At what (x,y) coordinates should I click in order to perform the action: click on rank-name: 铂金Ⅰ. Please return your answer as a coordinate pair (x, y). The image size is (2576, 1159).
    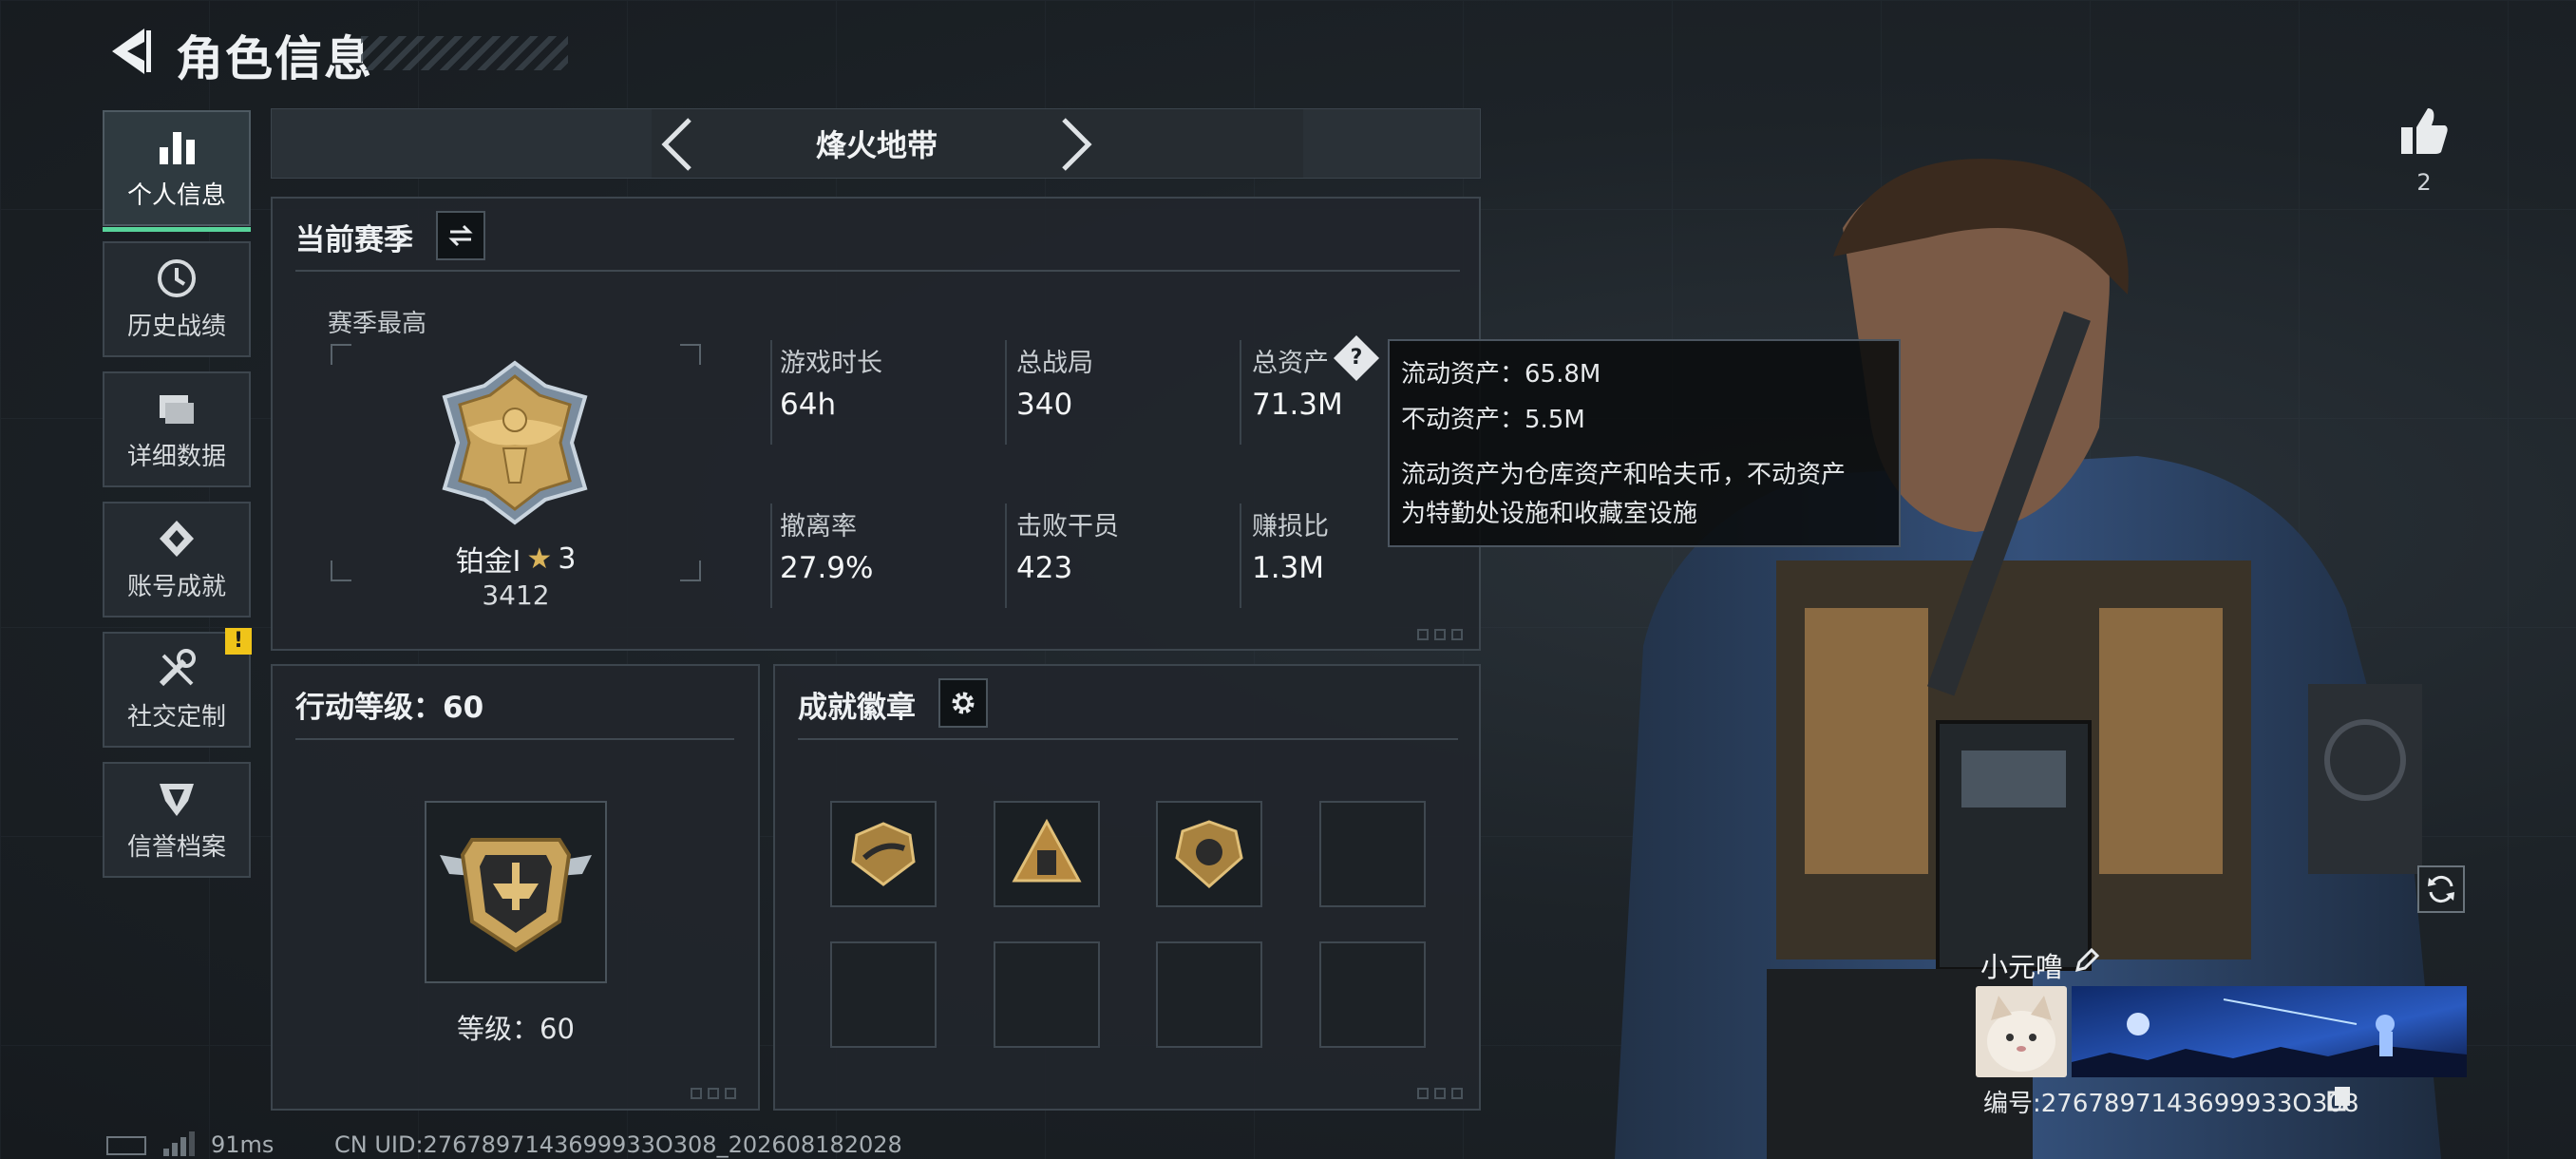
    Looking at the image, I should click on (488, 562).